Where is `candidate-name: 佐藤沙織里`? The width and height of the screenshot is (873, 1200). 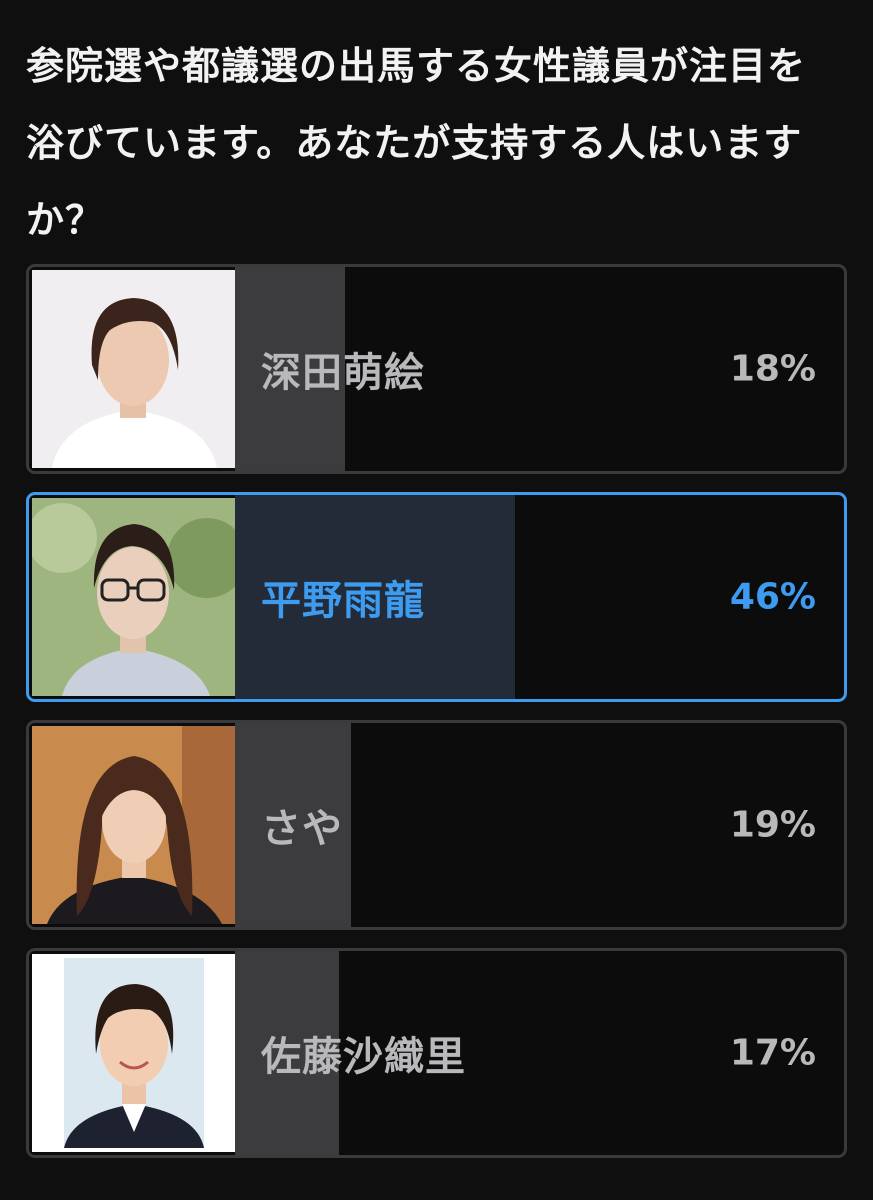 candidate-name: 佐藤沙織里 is located at coordinates (363, 1057).